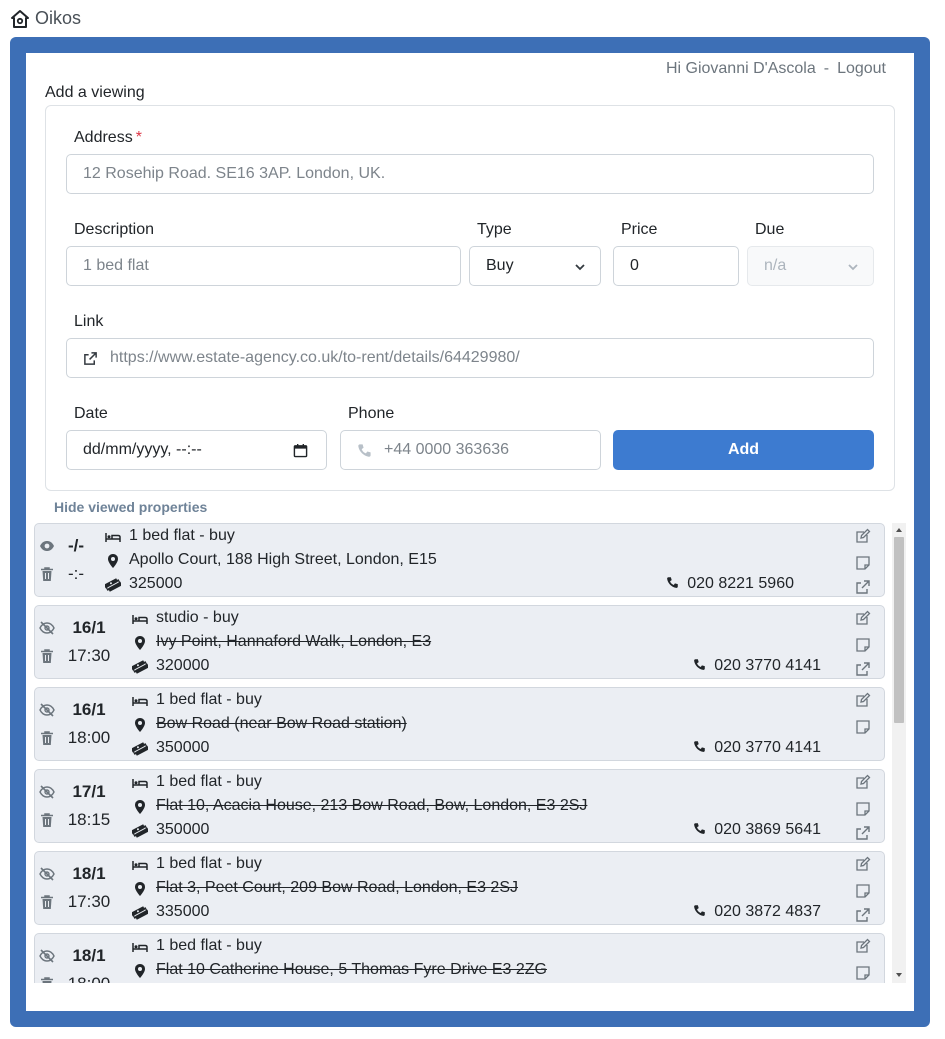  Describe the element at coordinates (76, 545) in the screenshot. I see `viewing-date: -/-` at that location.